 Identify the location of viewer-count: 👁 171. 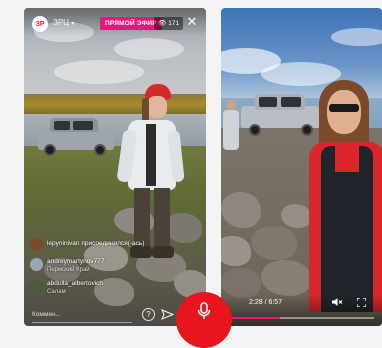
(169, 23).